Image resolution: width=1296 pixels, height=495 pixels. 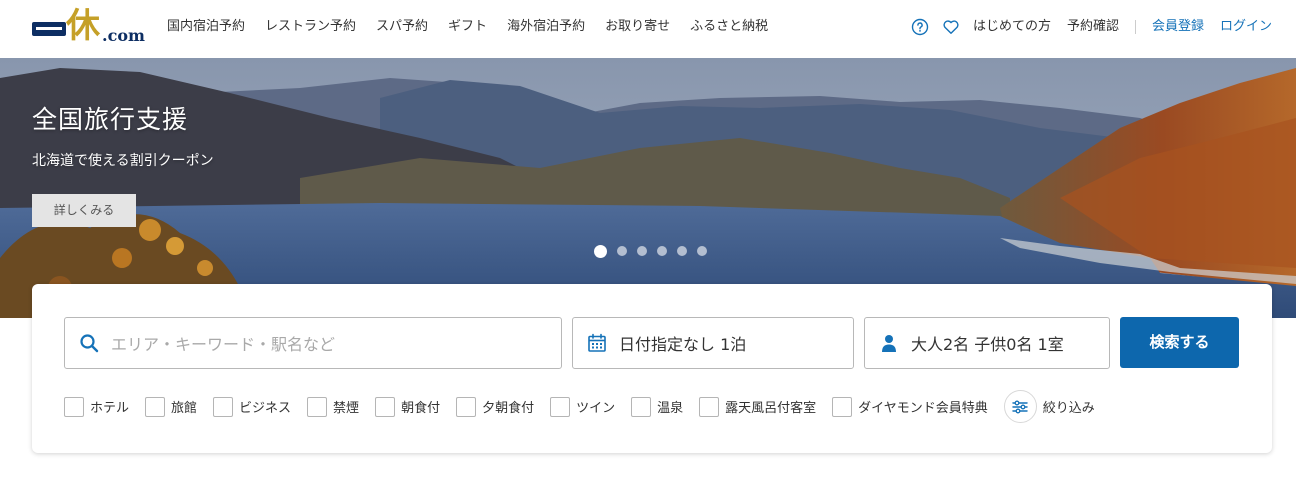 I want to click on first-time-link: はじめての方, so click(x=1012, y=27).